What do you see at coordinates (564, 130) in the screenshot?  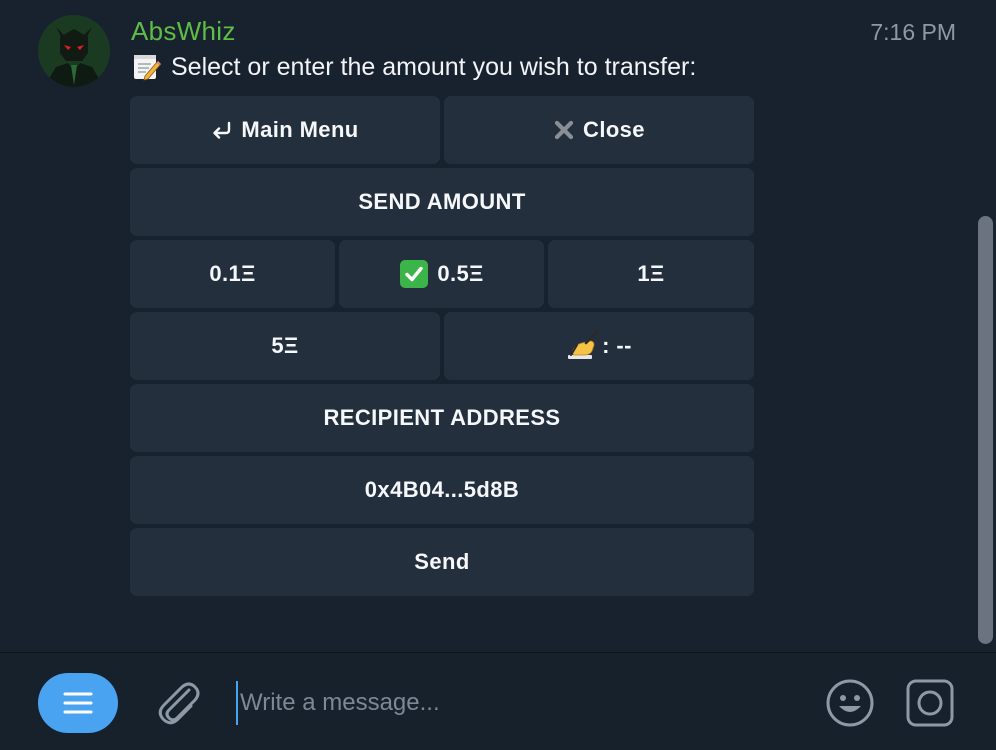 I see `close-x-icon` at bounding box center [564, 130].